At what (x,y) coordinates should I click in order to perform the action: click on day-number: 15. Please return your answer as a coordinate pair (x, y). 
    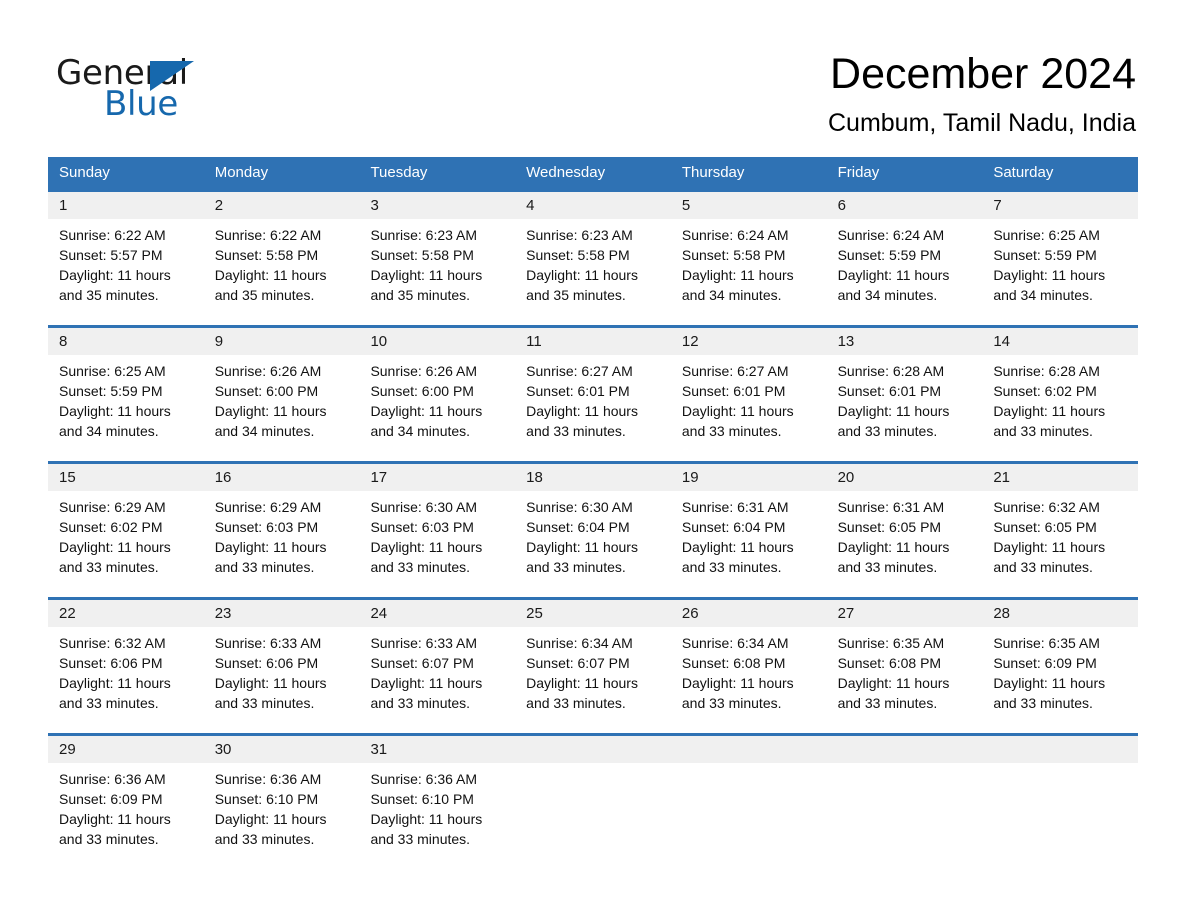
    Looking at the image, I should click on (126, 477).